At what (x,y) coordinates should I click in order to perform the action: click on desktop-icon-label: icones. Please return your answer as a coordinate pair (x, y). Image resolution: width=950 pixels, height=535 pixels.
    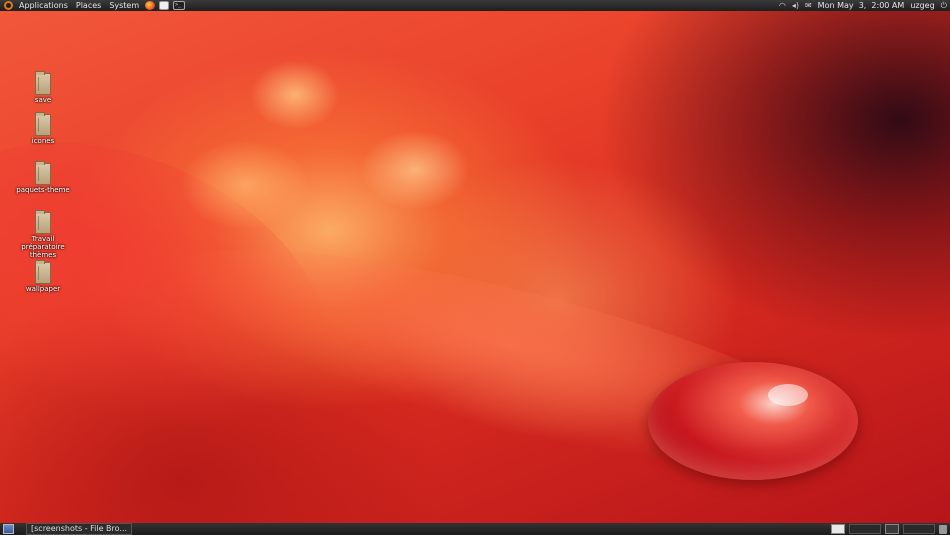
    Looking at the image, I should click on (43, 141).